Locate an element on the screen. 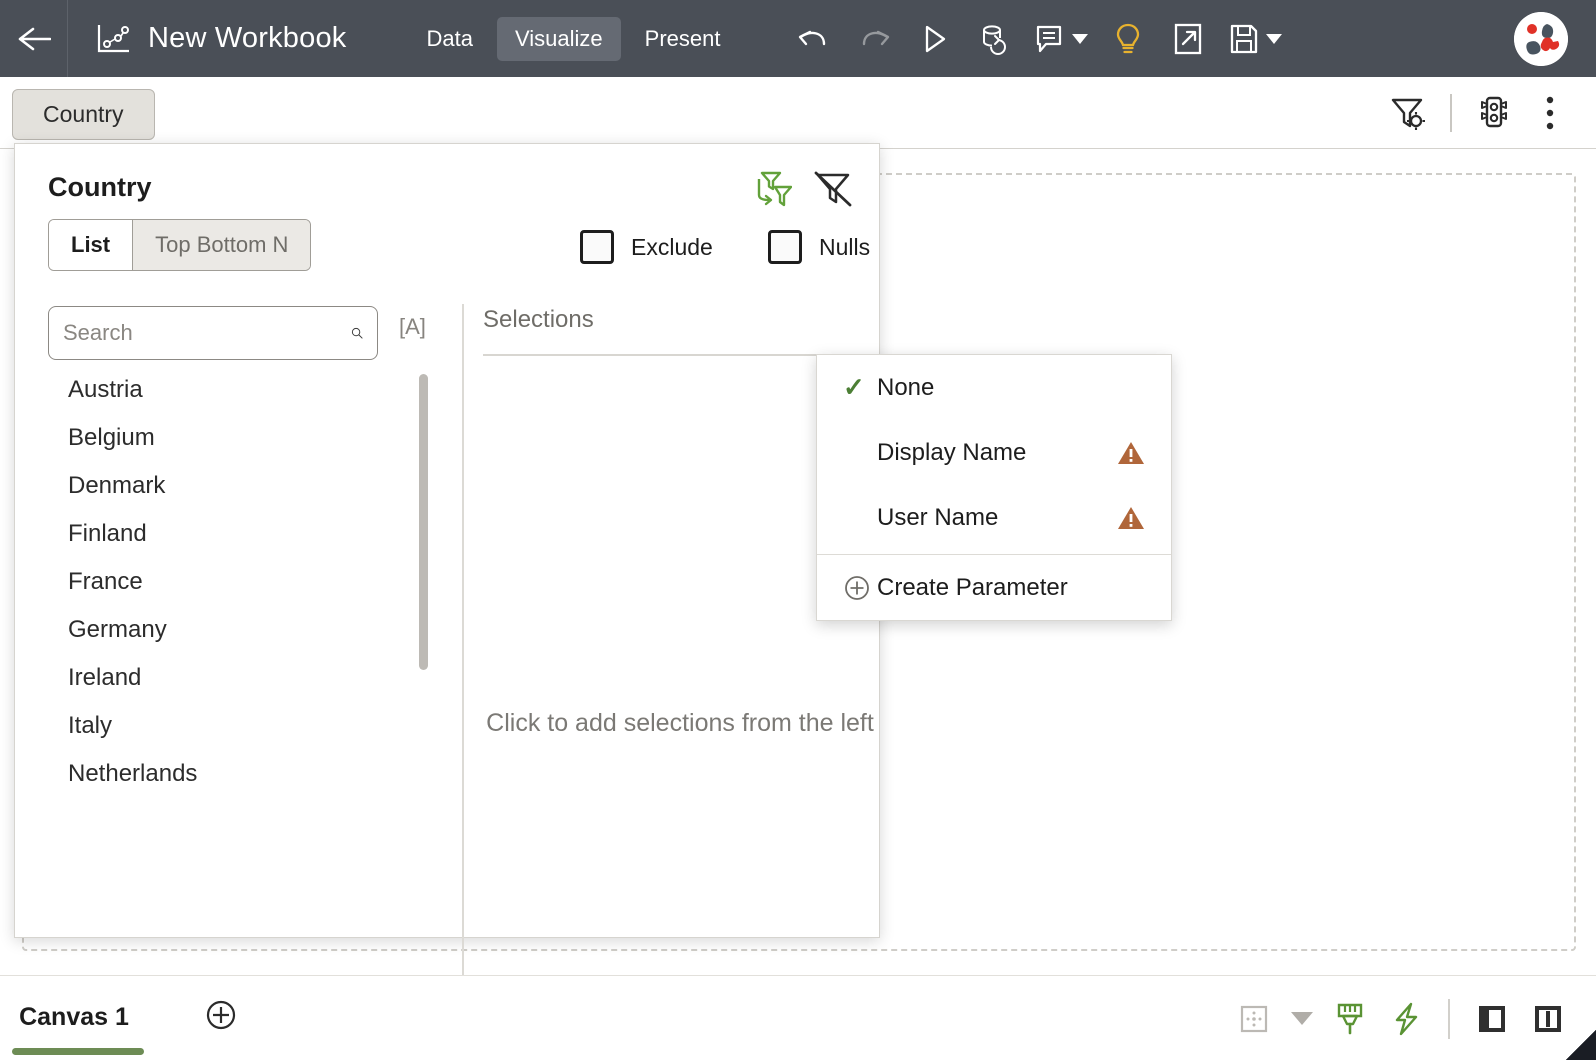  selections-column: Selections is located at coordinates (680, 320).